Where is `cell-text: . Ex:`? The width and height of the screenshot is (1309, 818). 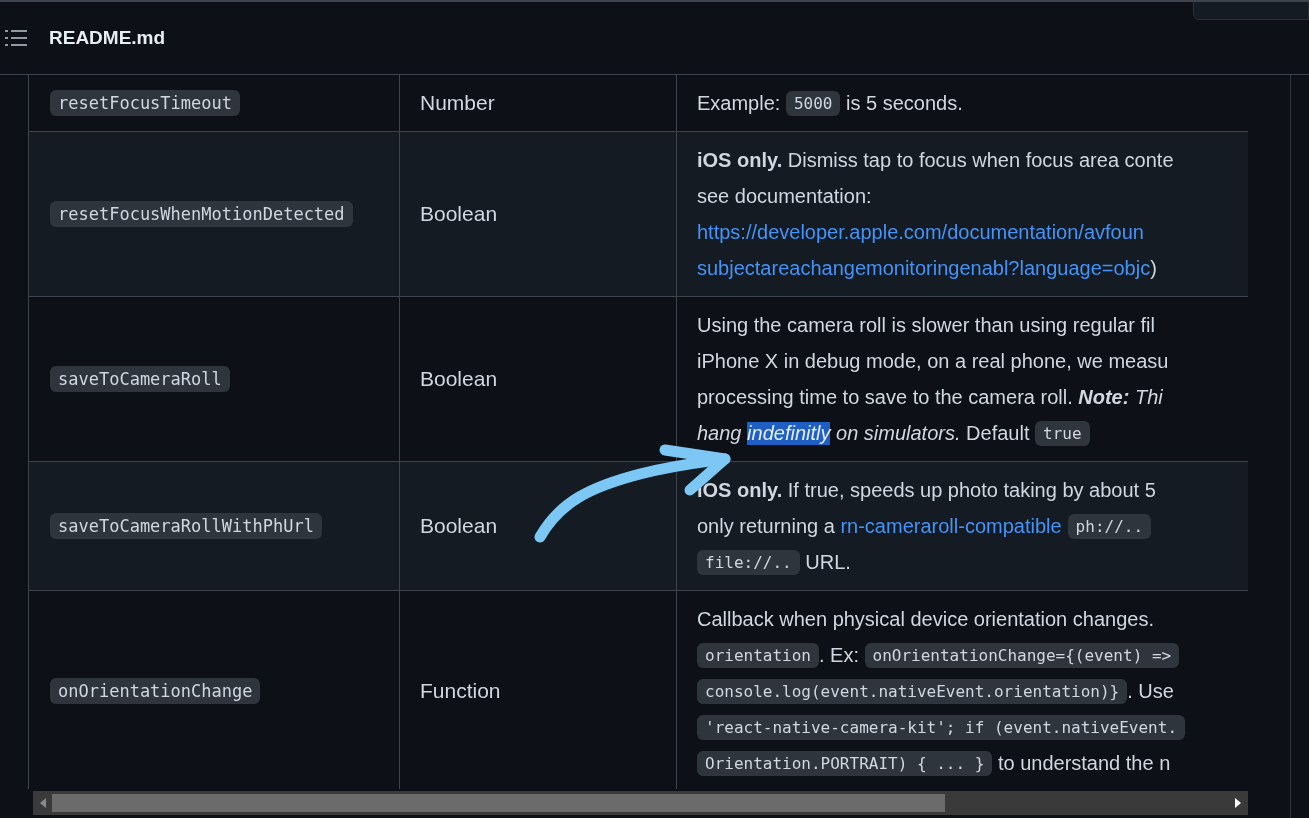
cell-text: . Ex: is located at coordinates (839, 655).